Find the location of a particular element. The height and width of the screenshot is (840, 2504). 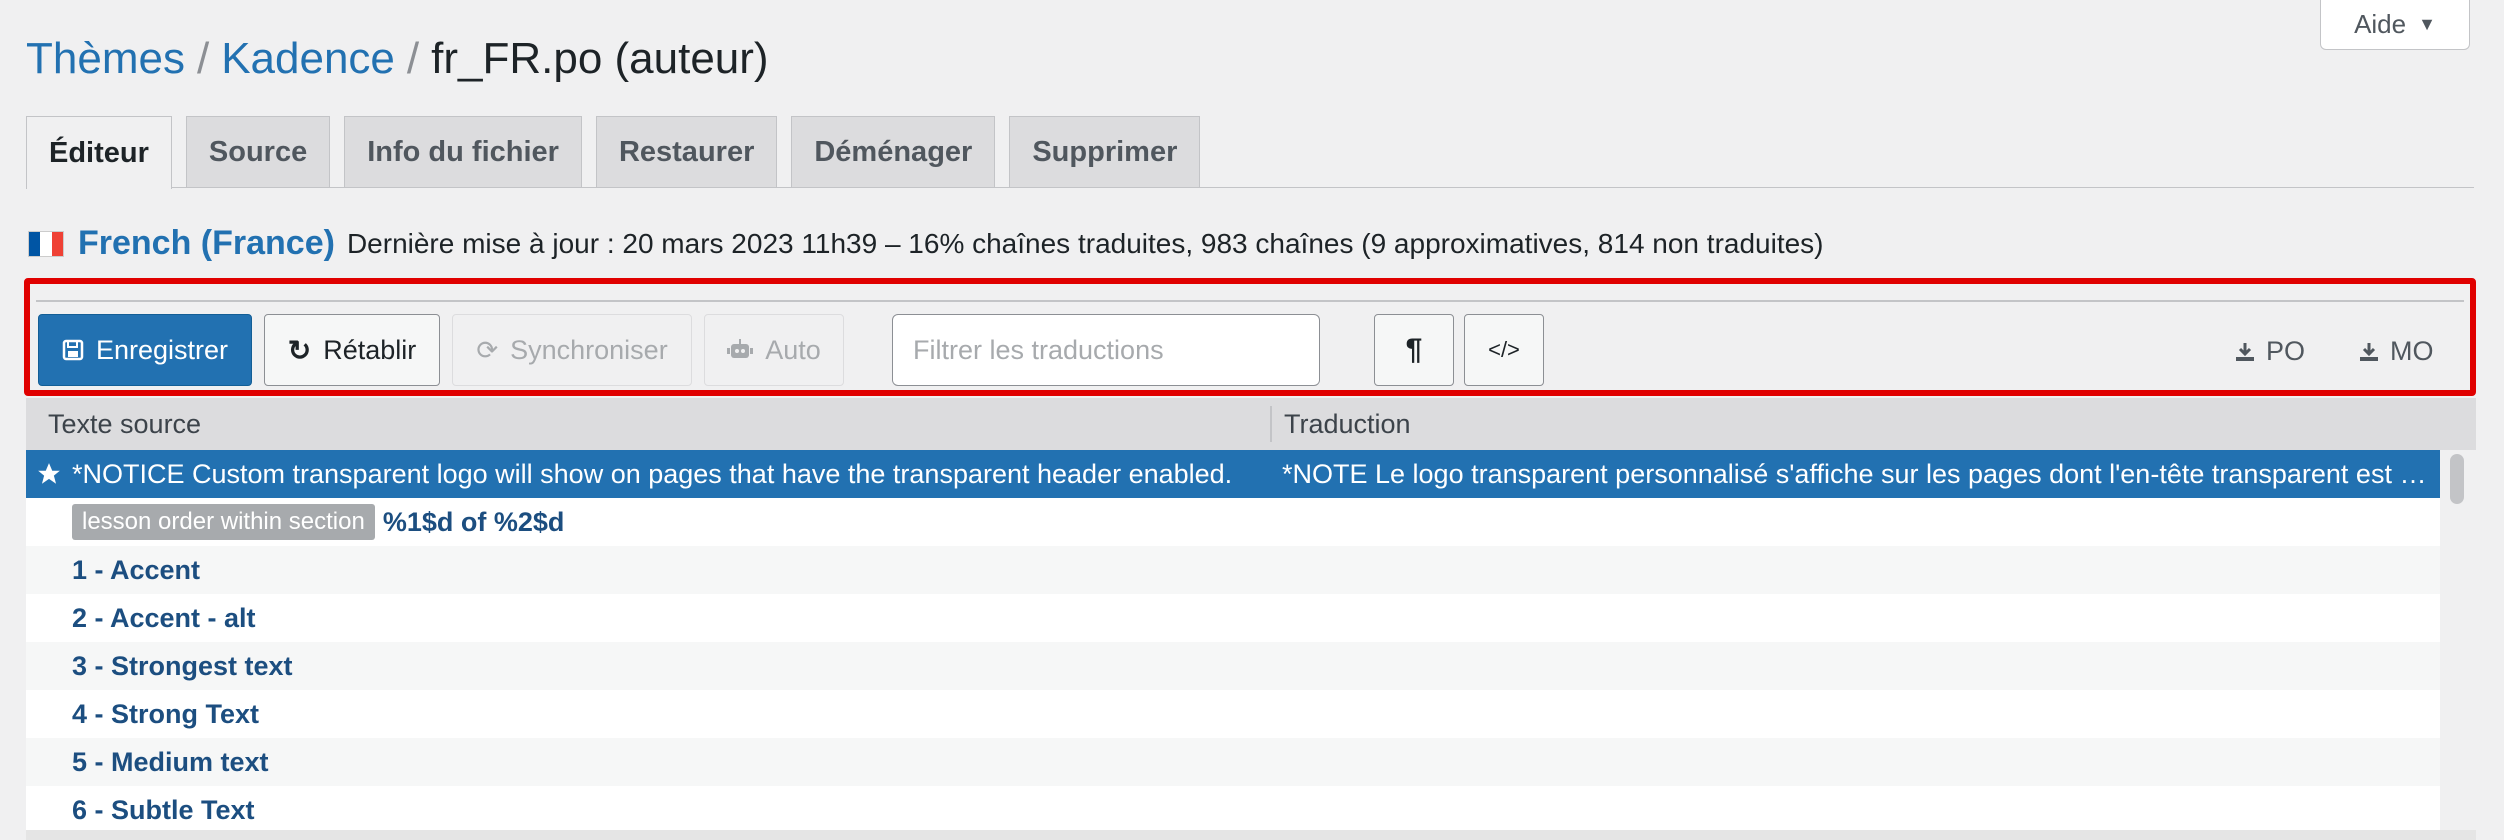

pilcrow-icon: ¶ is located at coordinates (1414, 349).